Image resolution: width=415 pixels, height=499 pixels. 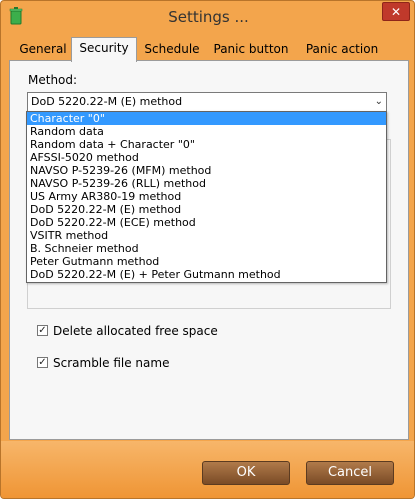 I want to click on ok-button: OK, so click(x=246, y=473).